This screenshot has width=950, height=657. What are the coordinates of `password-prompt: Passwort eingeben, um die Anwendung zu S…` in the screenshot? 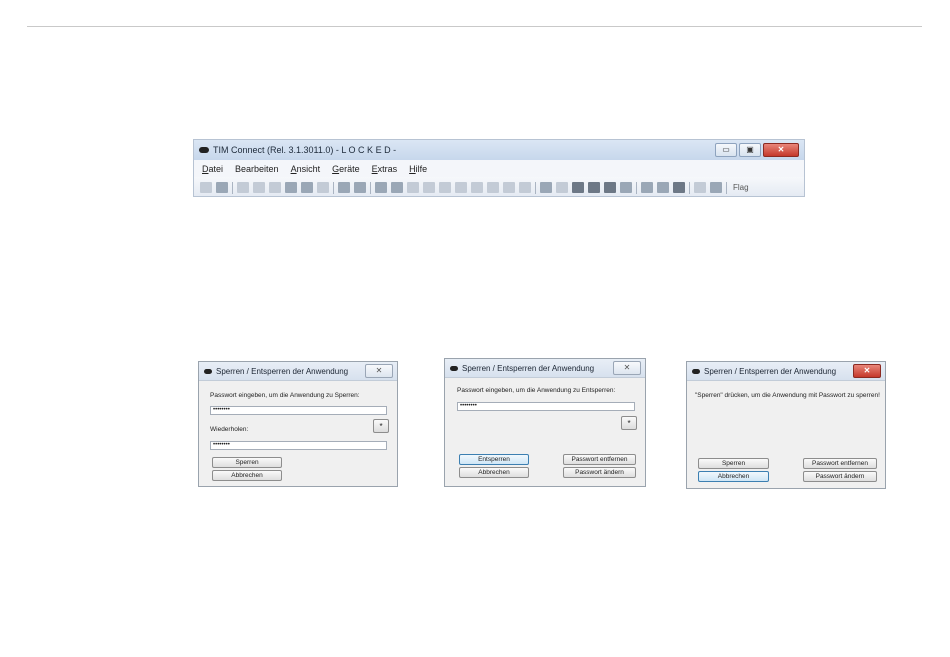 It's located at (285, 395).